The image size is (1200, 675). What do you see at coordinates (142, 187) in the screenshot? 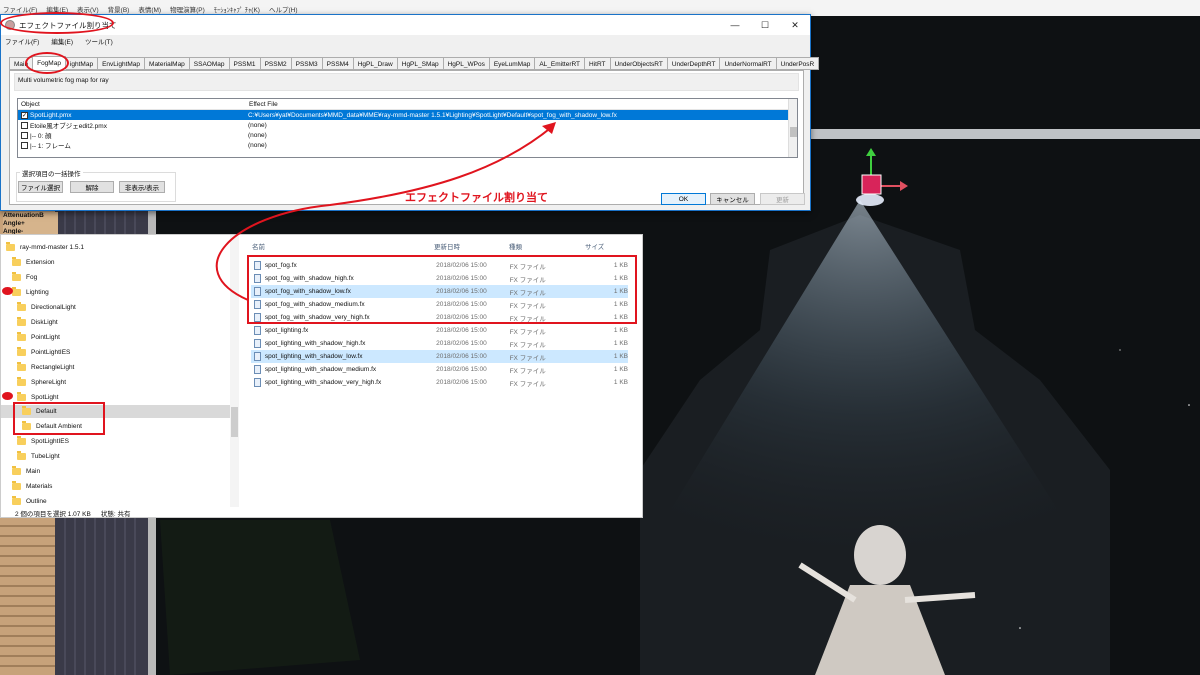
I see `toggle-visibility-button: 非表示/表示` at bounding box center [142, 187].